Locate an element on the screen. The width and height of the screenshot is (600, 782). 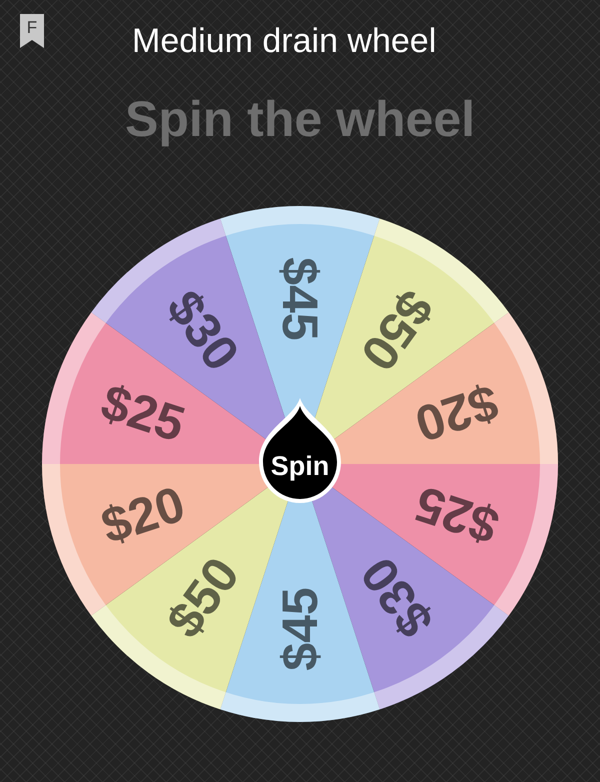
bookmark-icon: F is located at coordinates (32, 31).